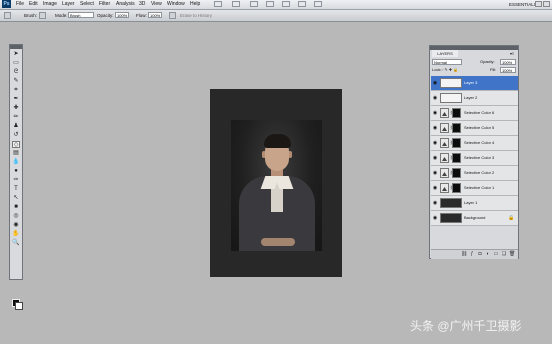  Describe the element at coordinates (16, 180) in the screenshot. I see `pen-tool-icon: ✑` at that location.